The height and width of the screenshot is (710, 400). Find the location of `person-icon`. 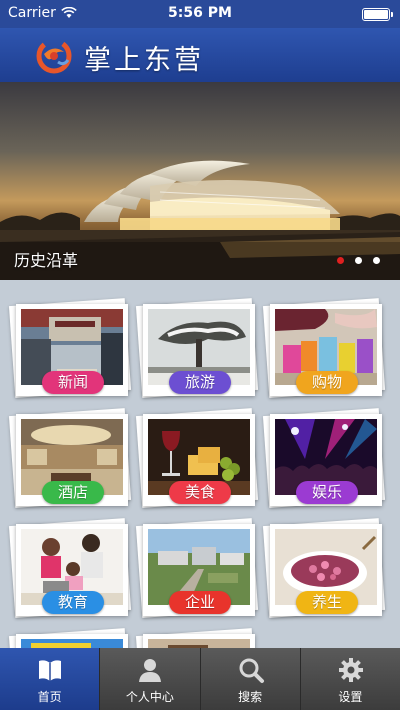

person-icon is located at coordinates (150, 670).